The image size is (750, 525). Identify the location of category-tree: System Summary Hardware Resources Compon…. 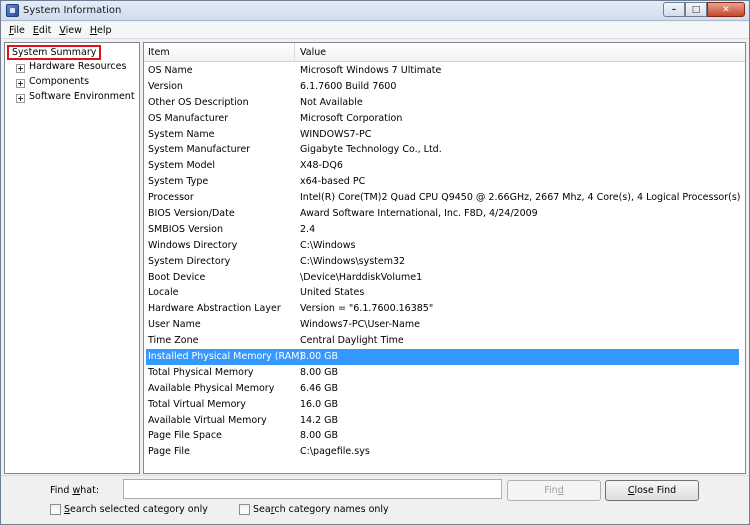
(72, 258).